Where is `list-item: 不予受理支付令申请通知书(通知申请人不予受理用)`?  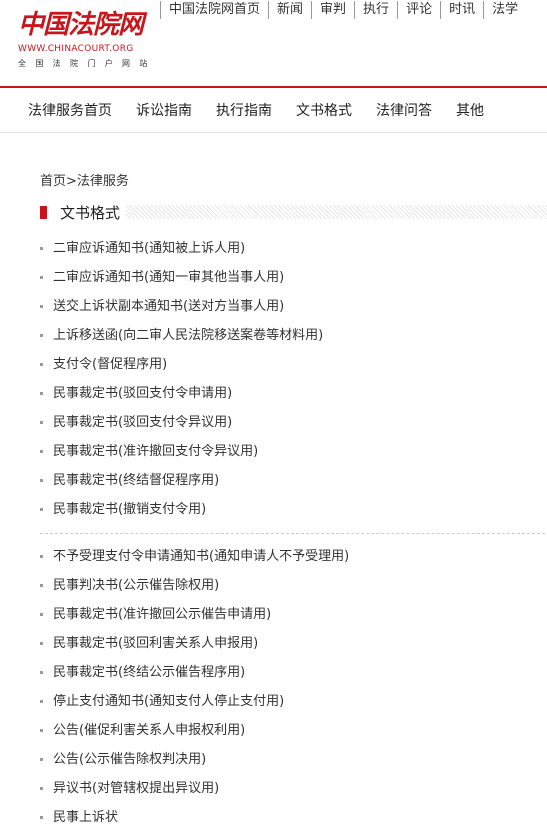 list-item: 不予受理支付令申请通知书(通知申请人不予受理用) is located at coordinates (290, 556).